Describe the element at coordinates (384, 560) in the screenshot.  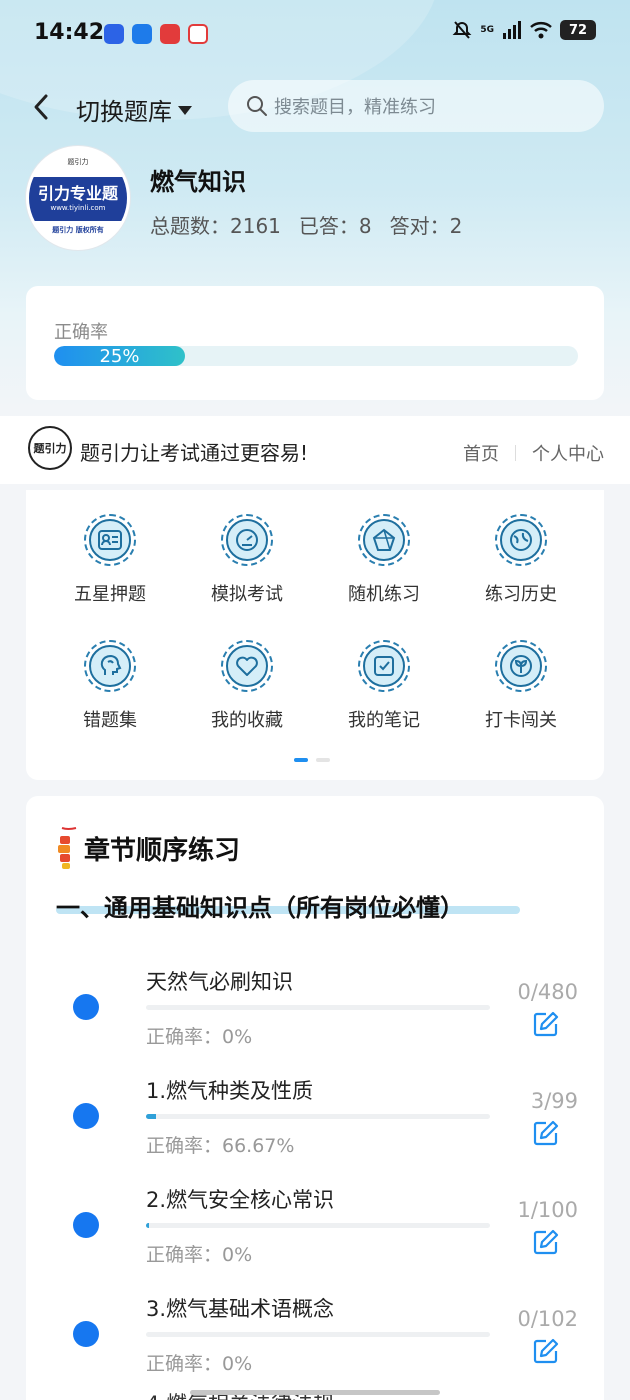
I see `feature-random-practice: 随机练习` at that location.